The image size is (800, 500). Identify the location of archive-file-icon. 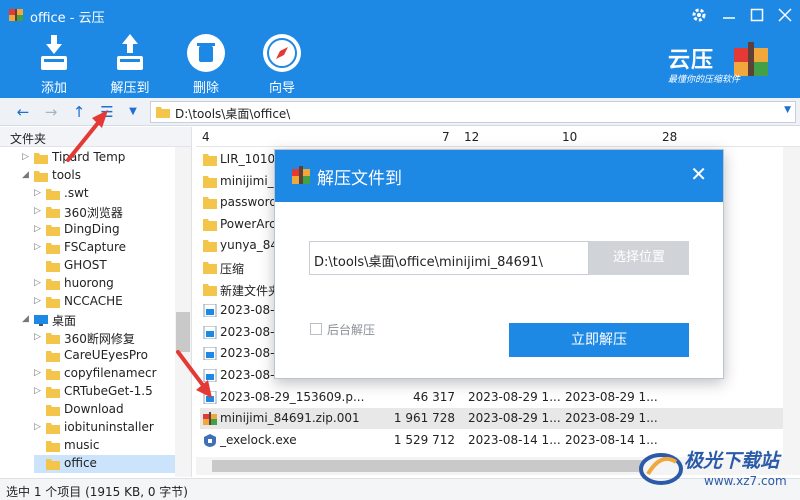
(210, 419).